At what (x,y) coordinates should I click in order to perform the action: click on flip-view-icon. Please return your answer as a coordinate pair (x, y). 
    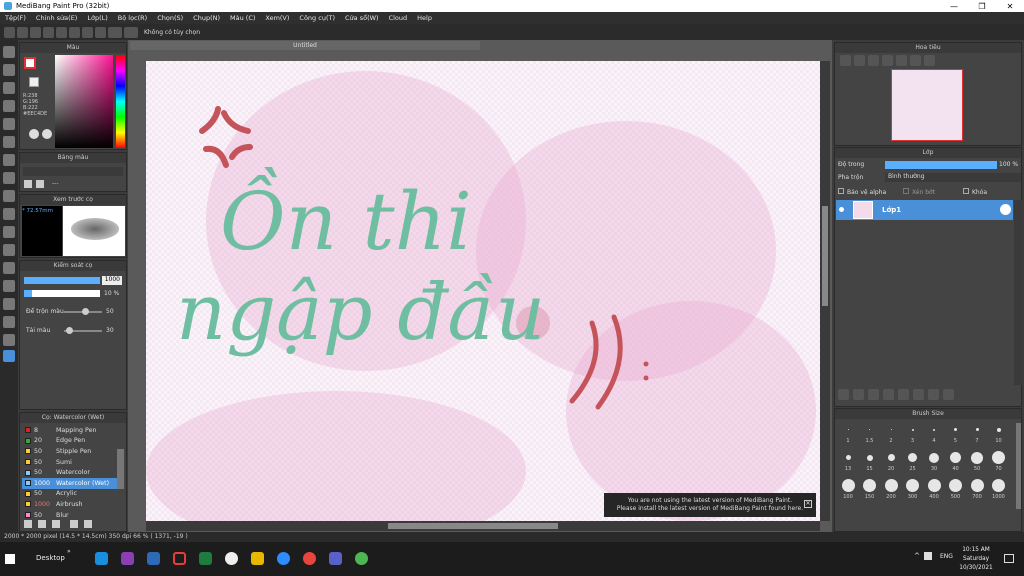
    Looking at the image, I should click on (901, 60).